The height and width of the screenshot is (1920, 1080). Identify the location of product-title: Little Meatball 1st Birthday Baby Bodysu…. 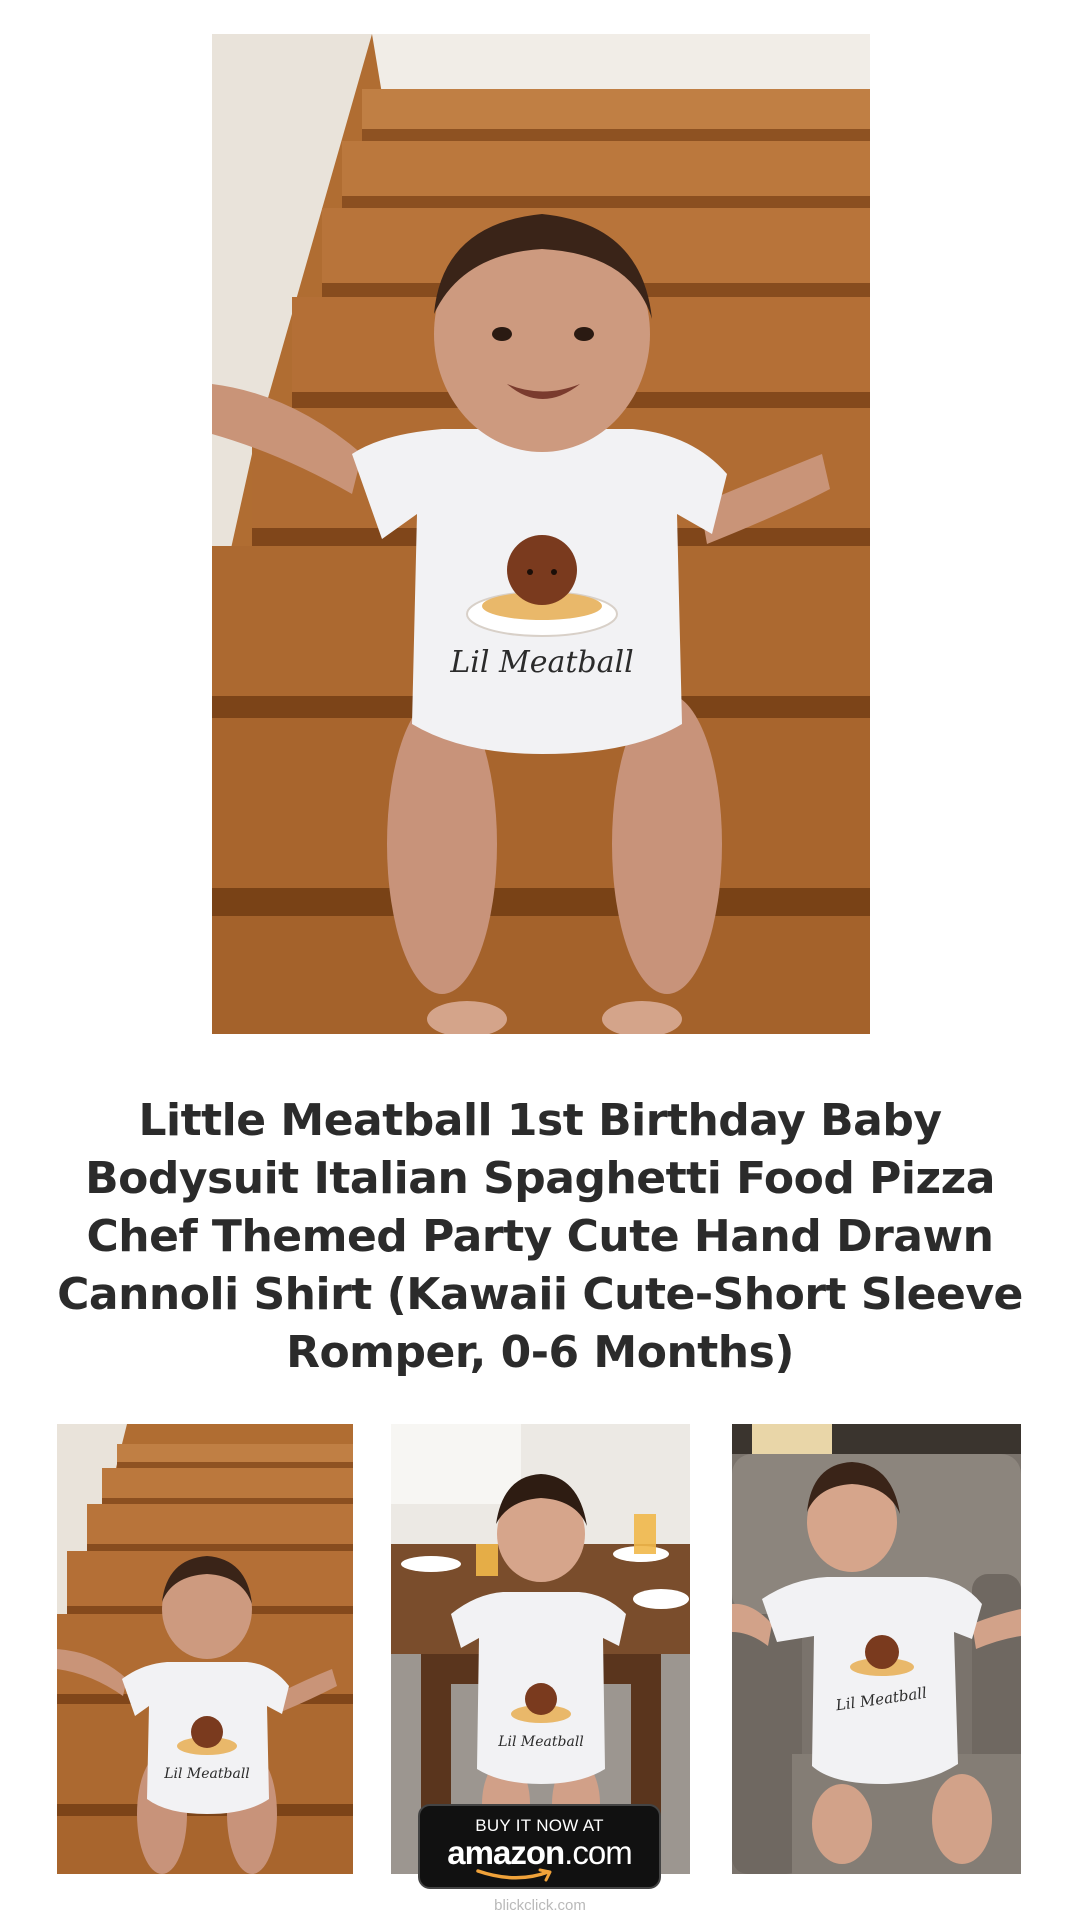
(540, 1236).